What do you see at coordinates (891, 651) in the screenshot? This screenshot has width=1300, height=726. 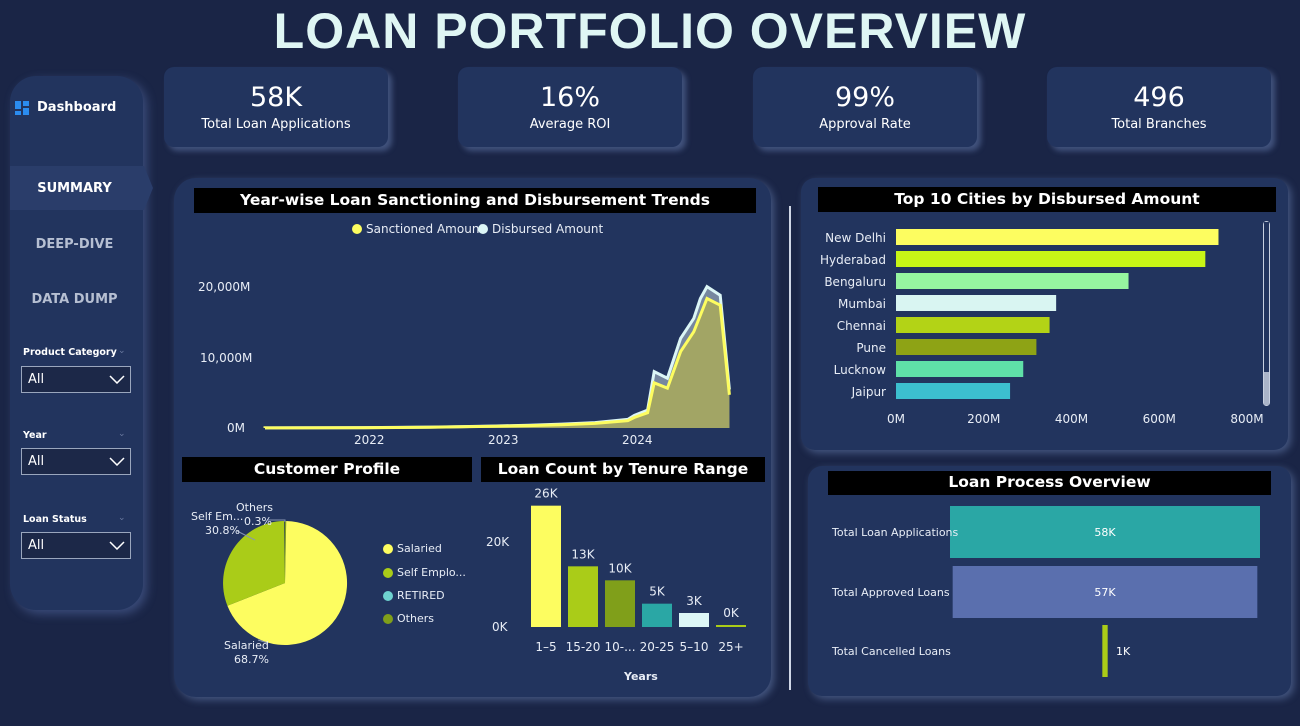 I see `funnel-category-label: Total Cancelled Loans` at bounding box center [891, 651].